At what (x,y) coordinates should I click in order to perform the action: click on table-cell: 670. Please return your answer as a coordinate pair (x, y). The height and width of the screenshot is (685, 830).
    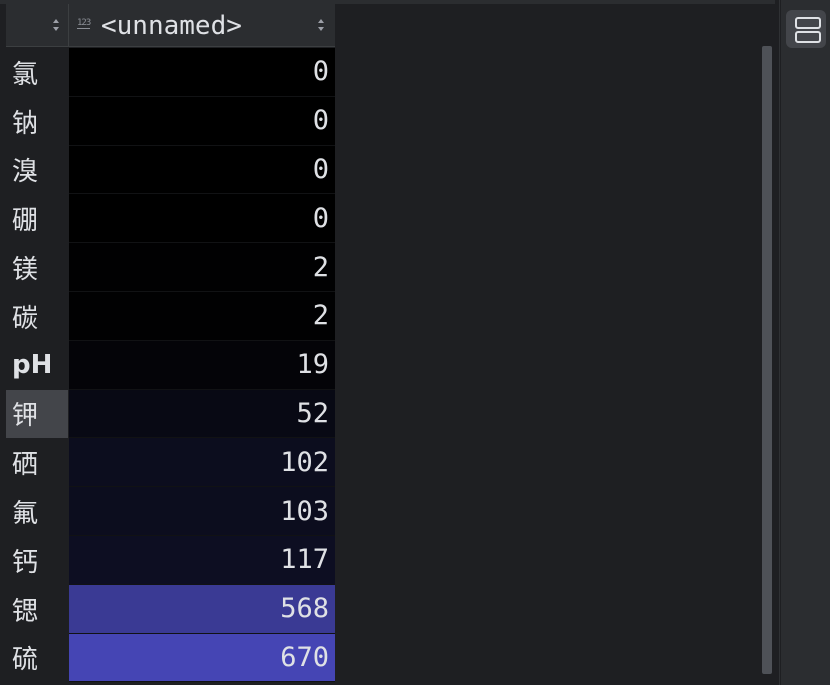
    Looking at the image, I should click on (202, 658).